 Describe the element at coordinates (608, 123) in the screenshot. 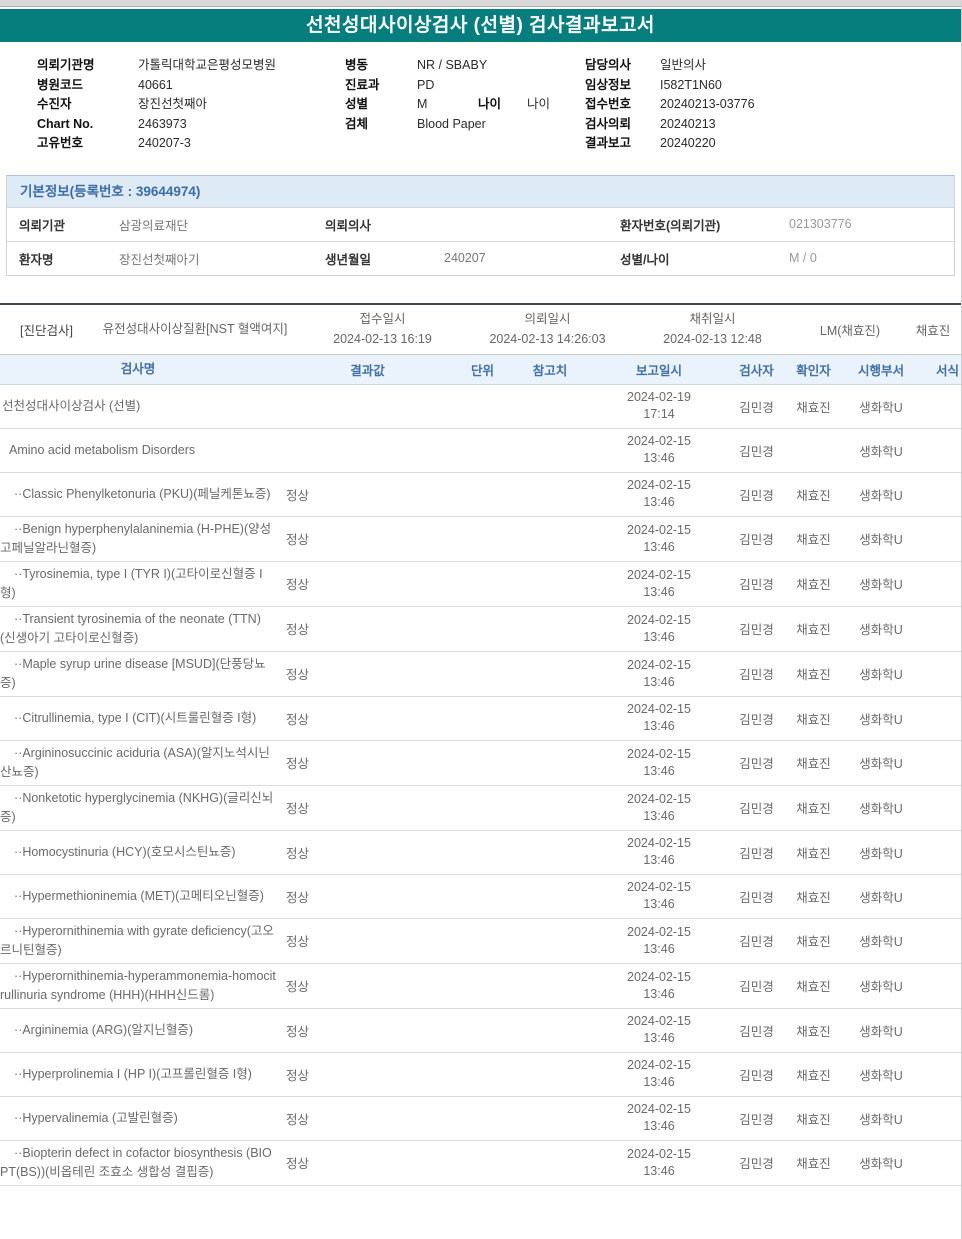

I see `info-label: 검사의뢰` at that location.